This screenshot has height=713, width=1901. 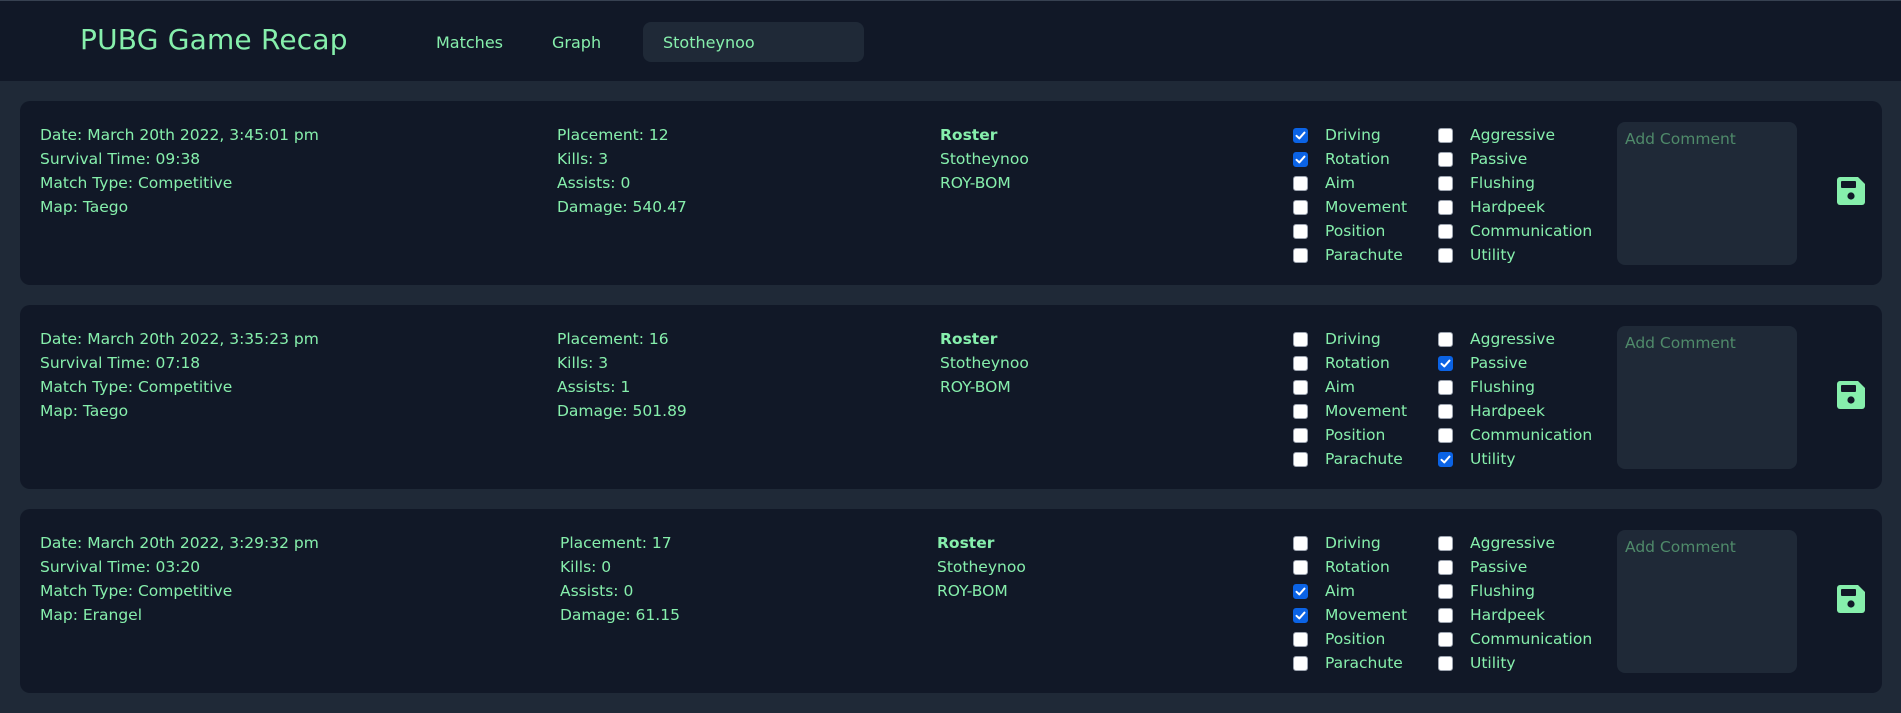 I want to click on app-title: PUBG Game Recap, so click(x=214, y=39).